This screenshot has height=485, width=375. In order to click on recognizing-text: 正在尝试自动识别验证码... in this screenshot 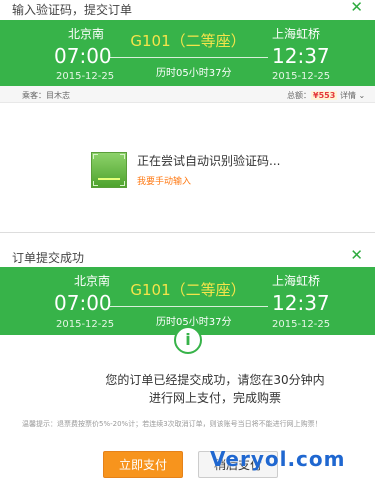, I will do `click(209, 161)`.